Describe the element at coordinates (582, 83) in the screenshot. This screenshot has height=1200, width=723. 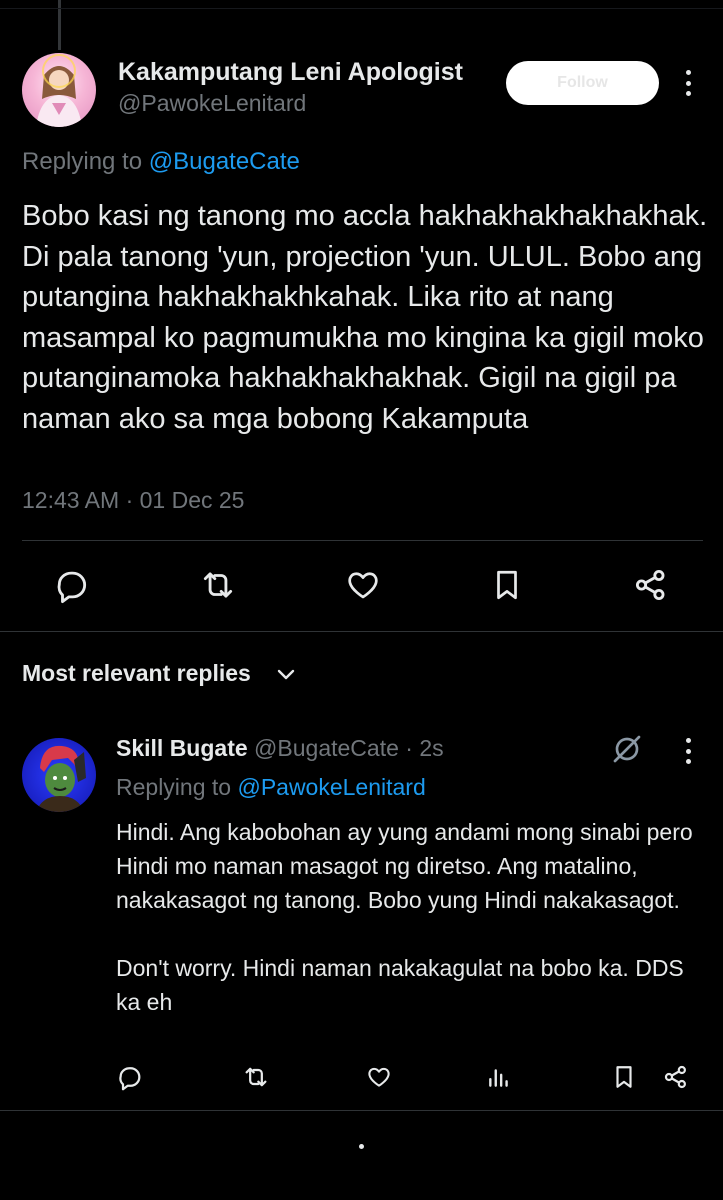
I see `follow-button: Follow` at that location.